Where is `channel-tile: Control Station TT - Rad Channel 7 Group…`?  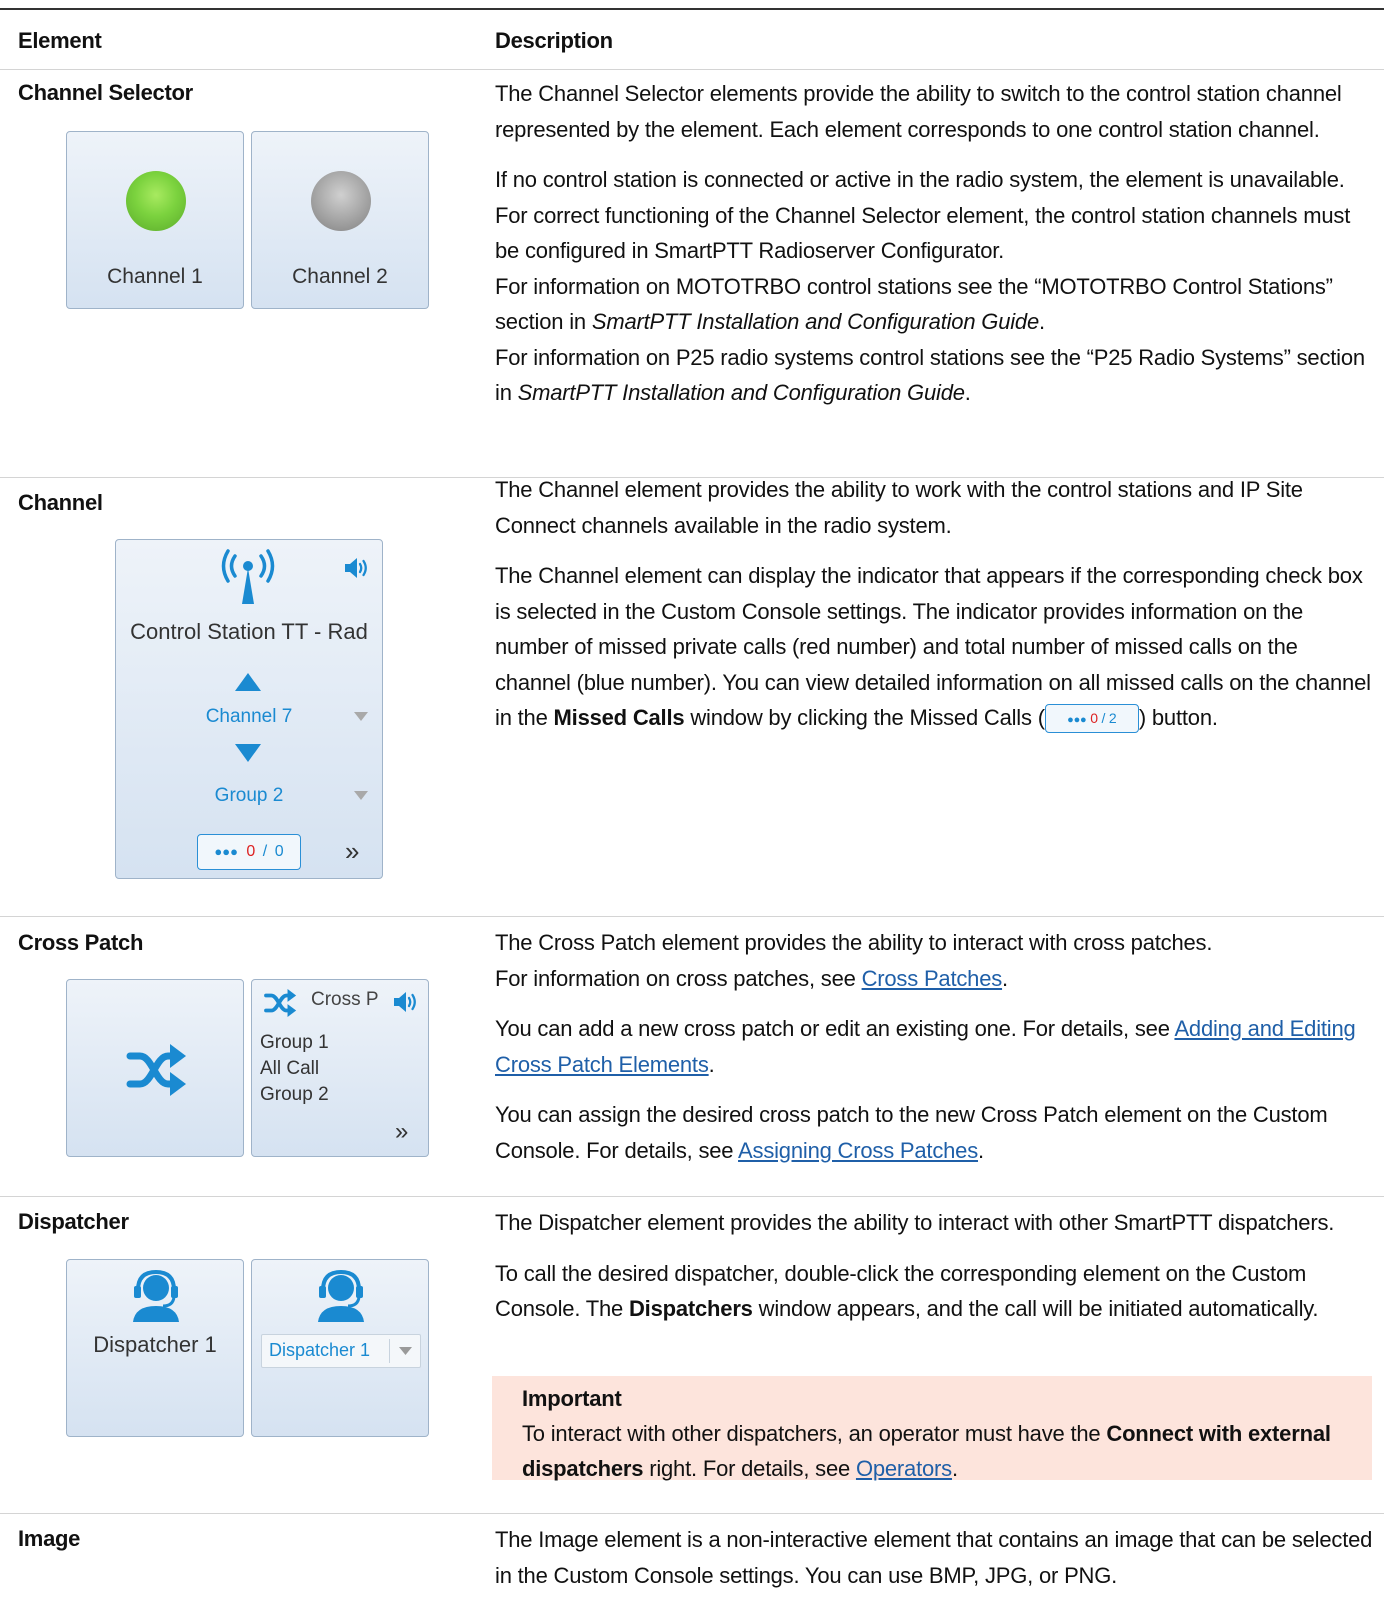
channel-tile: Control Station TT - Rad Channel 7 Group… is located at coordinates (249, 709).